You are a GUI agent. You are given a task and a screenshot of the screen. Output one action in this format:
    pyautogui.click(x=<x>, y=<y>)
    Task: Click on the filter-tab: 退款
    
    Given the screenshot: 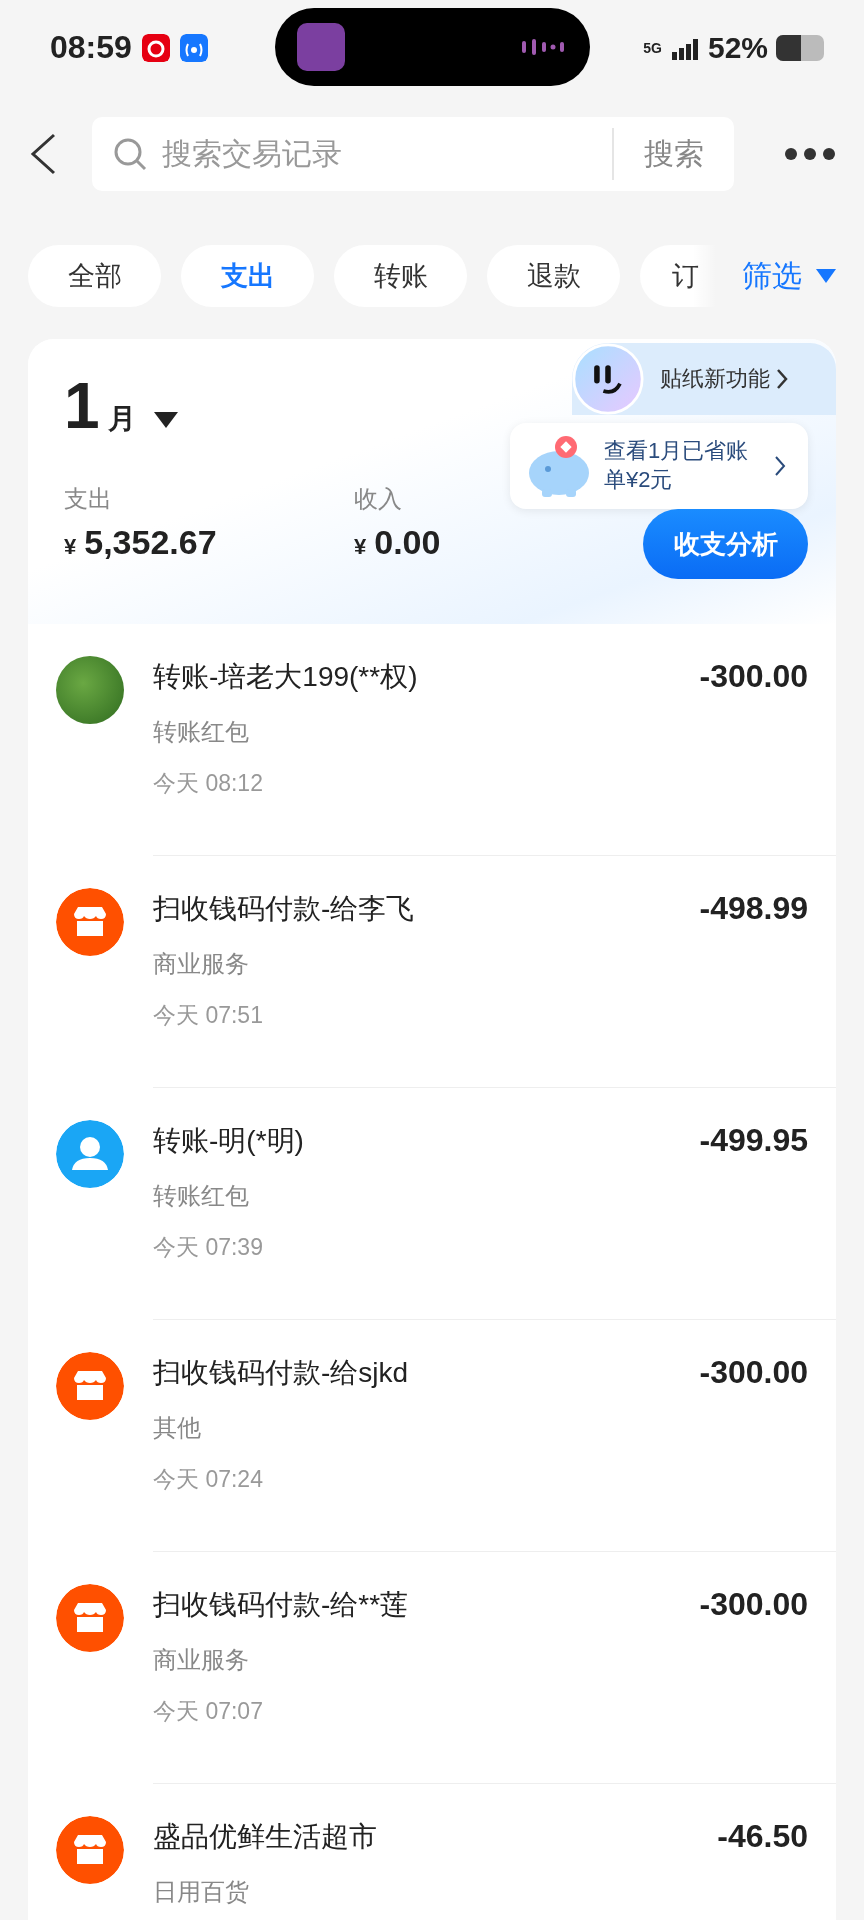 What is the action you would take?
    pyautogui.click(x=553, y=276)
    